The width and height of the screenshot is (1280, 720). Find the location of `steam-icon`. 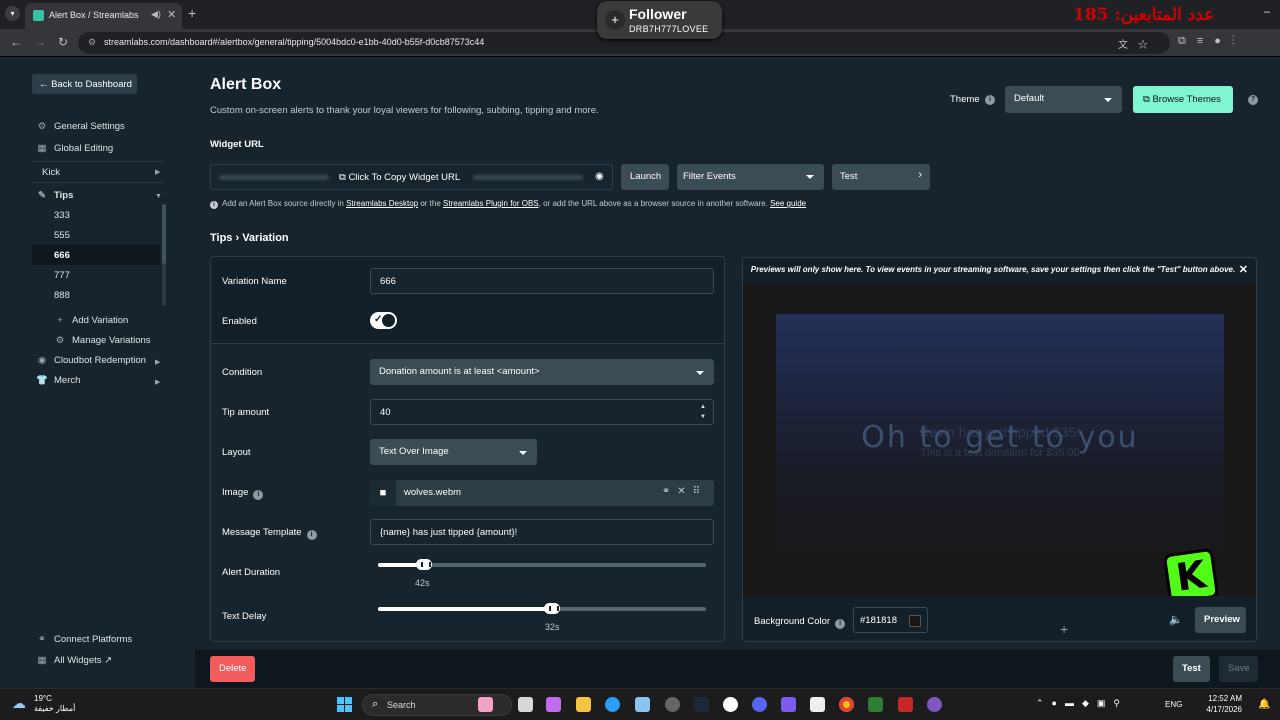

steam-icon is located at coordinates (701, 704).